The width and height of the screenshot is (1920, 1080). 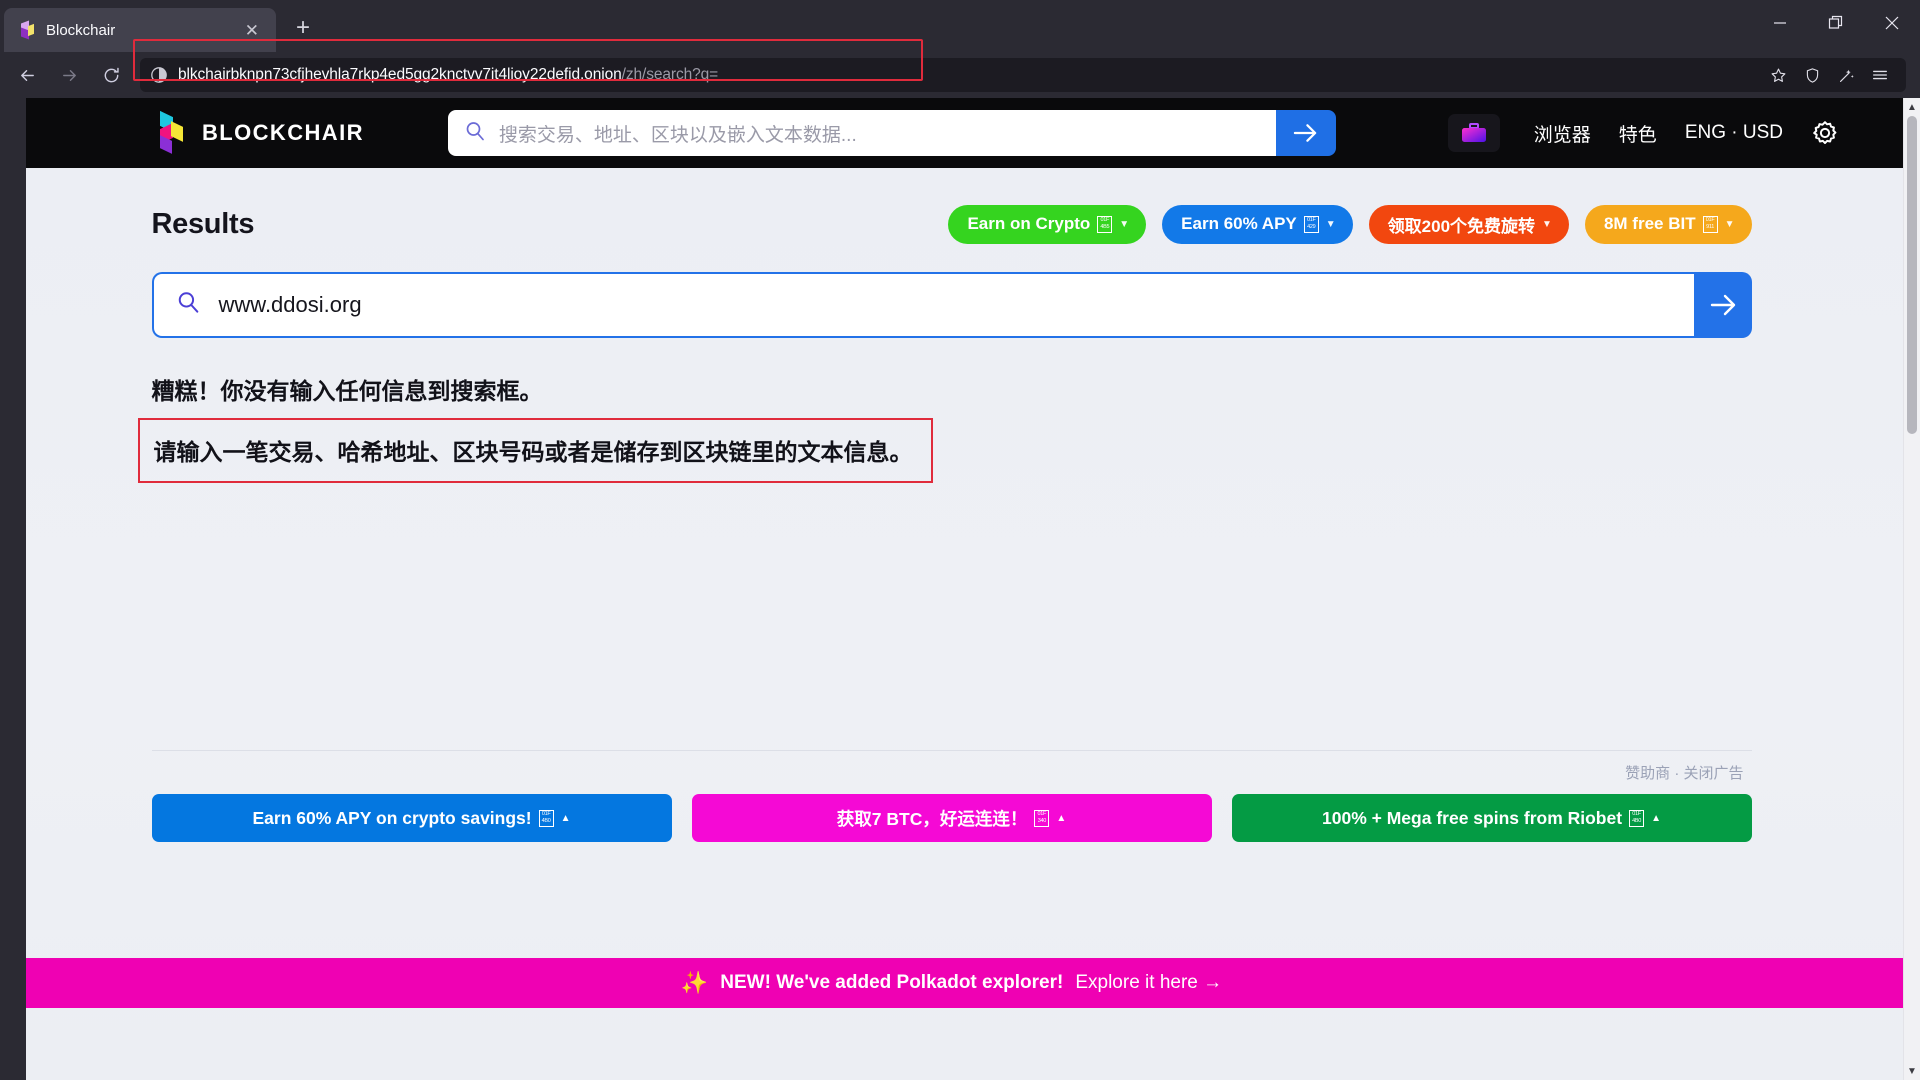 What do you see at coordinates (13, 589) in the screenshot?
I see `viewport-left-gutter` at bounding box center [13, 589].